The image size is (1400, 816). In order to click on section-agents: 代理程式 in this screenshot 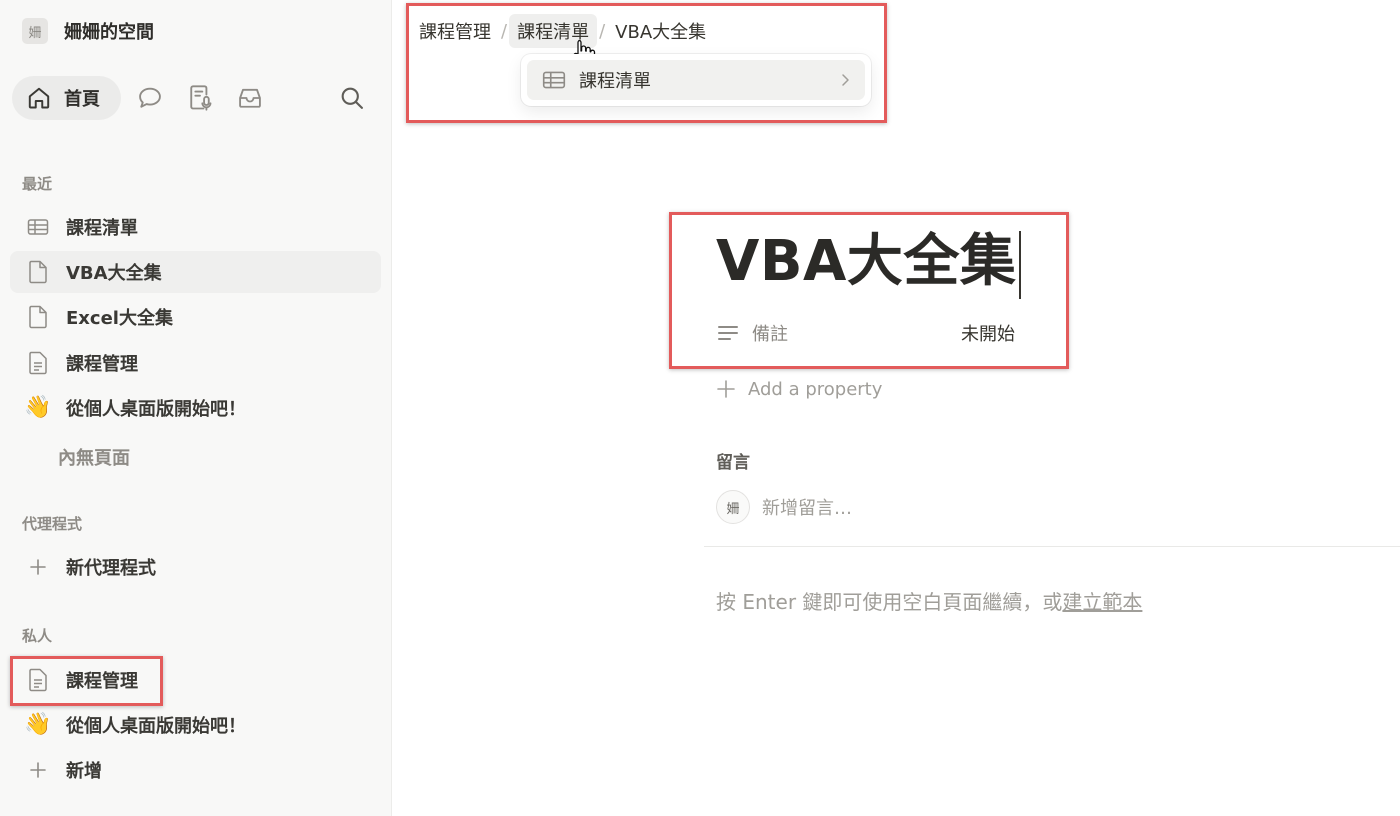, I will do `click(52, 524)`.